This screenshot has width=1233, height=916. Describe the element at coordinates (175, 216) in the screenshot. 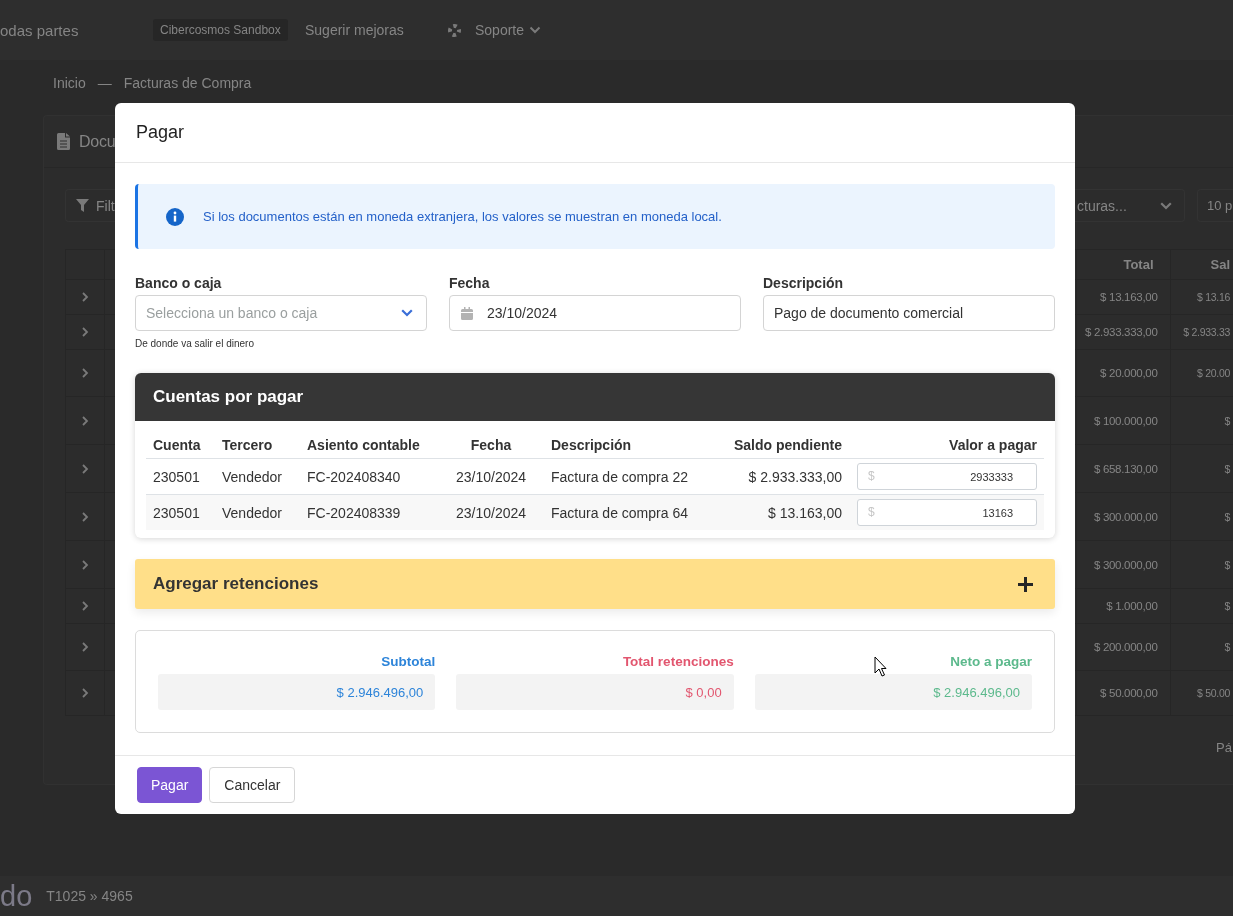

I see `info-icon` at that location.